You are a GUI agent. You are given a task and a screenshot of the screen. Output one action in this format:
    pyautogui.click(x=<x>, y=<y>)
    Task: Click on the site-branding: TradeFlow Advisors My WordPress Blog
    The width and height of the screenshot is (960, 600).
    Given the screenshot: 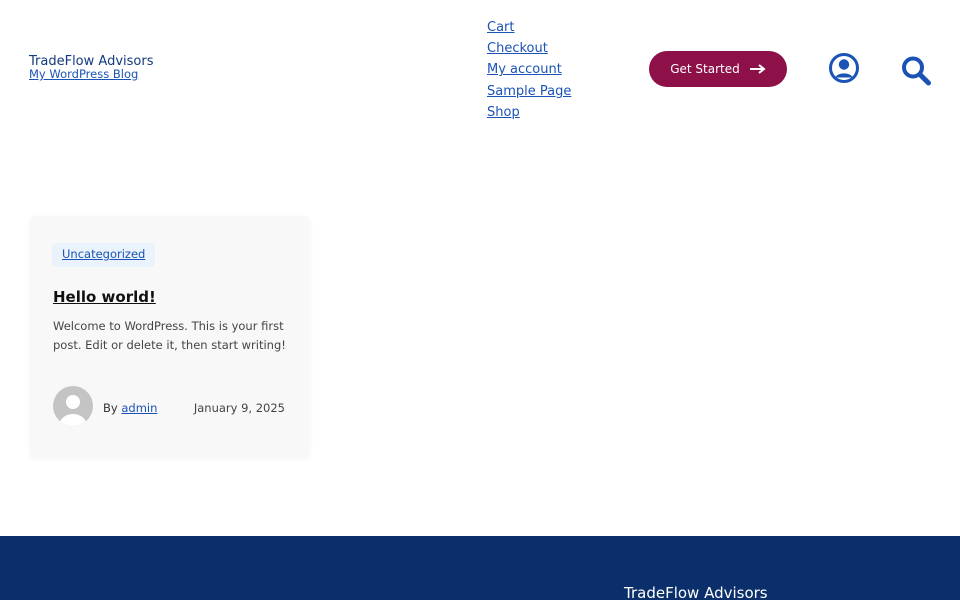 What is the action you would take?
    pyautogui.click(x=91, y=68)
    